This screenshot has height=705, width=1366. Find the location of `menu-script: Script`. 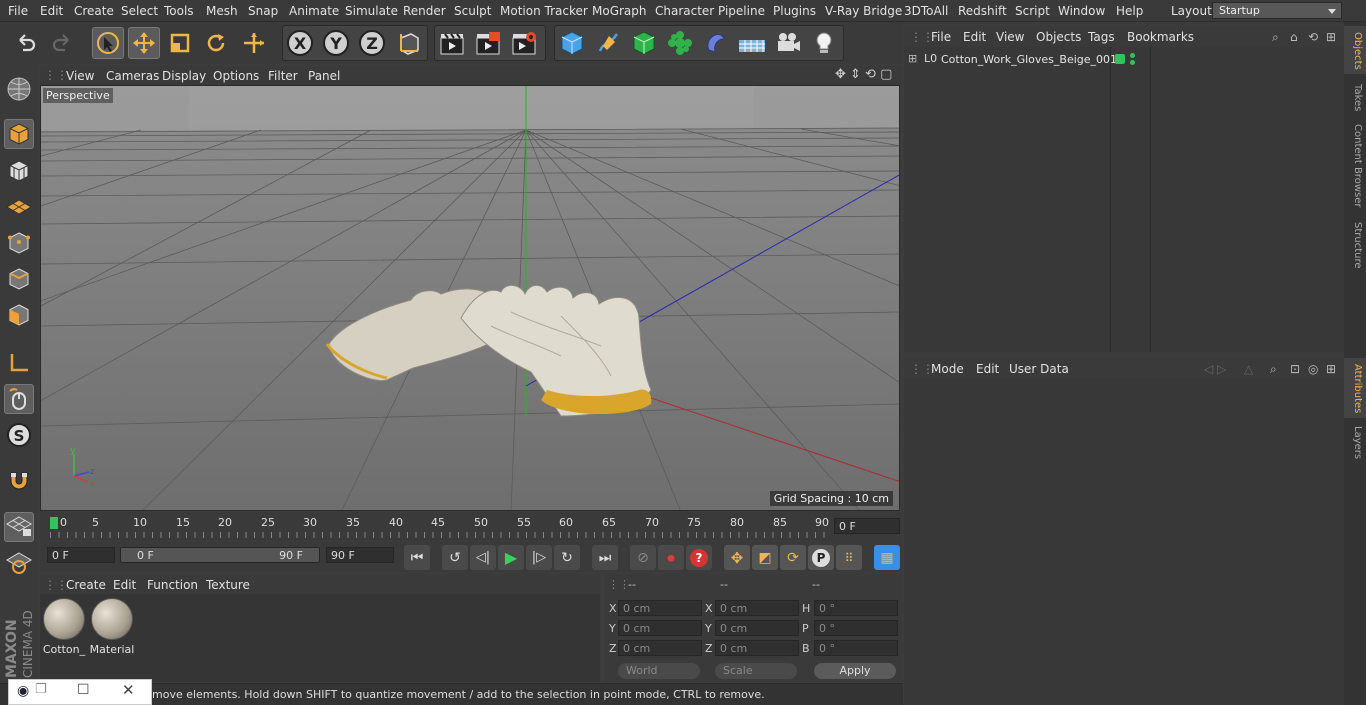

menu-script: Script is located at coordinates (1032, 11).